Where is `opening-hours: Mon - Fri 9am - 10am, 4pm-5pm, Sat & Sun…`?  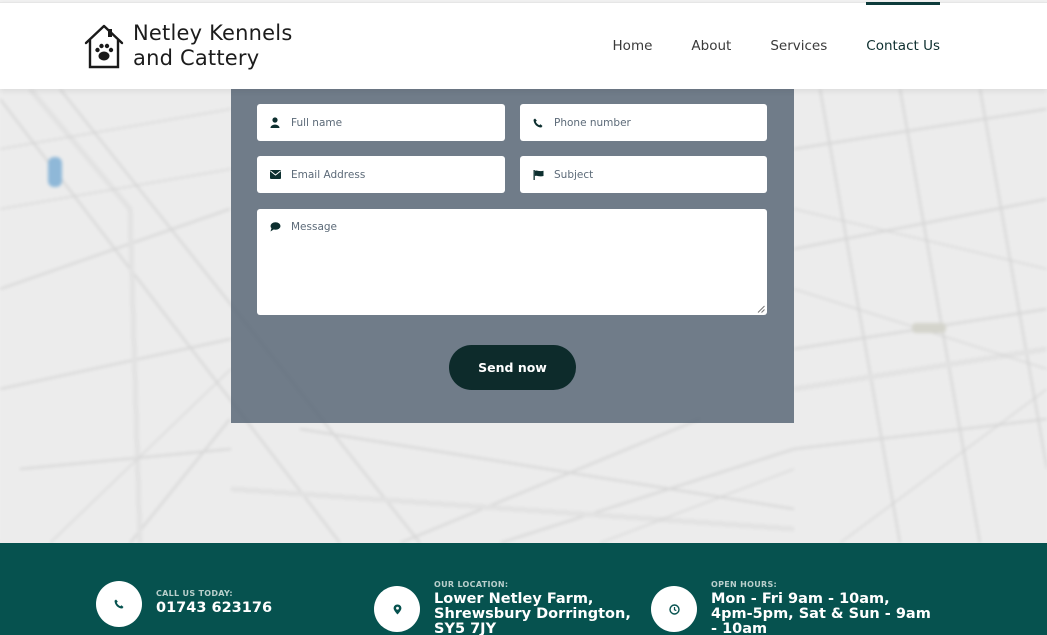
opening-hours: Mon - Fri 9am - 10am, 4pm-5pm, Sat & Sun… is located at coordinates (821, 613).